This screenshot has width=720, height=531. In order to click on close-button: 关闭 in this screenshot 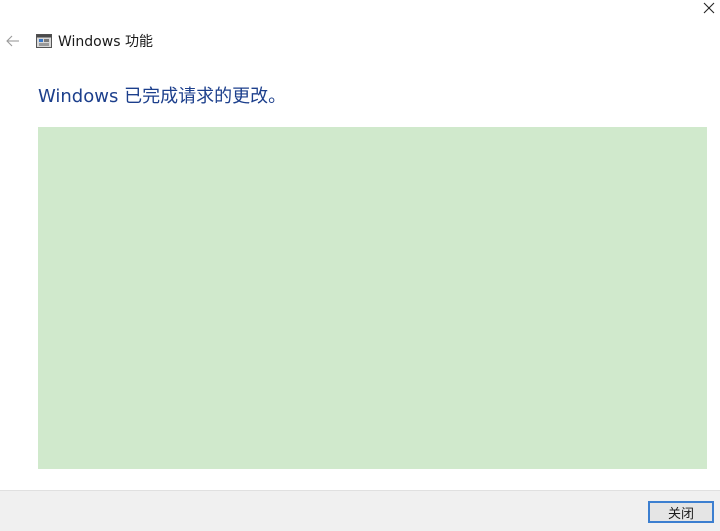, I will do `click(681, 512)`.